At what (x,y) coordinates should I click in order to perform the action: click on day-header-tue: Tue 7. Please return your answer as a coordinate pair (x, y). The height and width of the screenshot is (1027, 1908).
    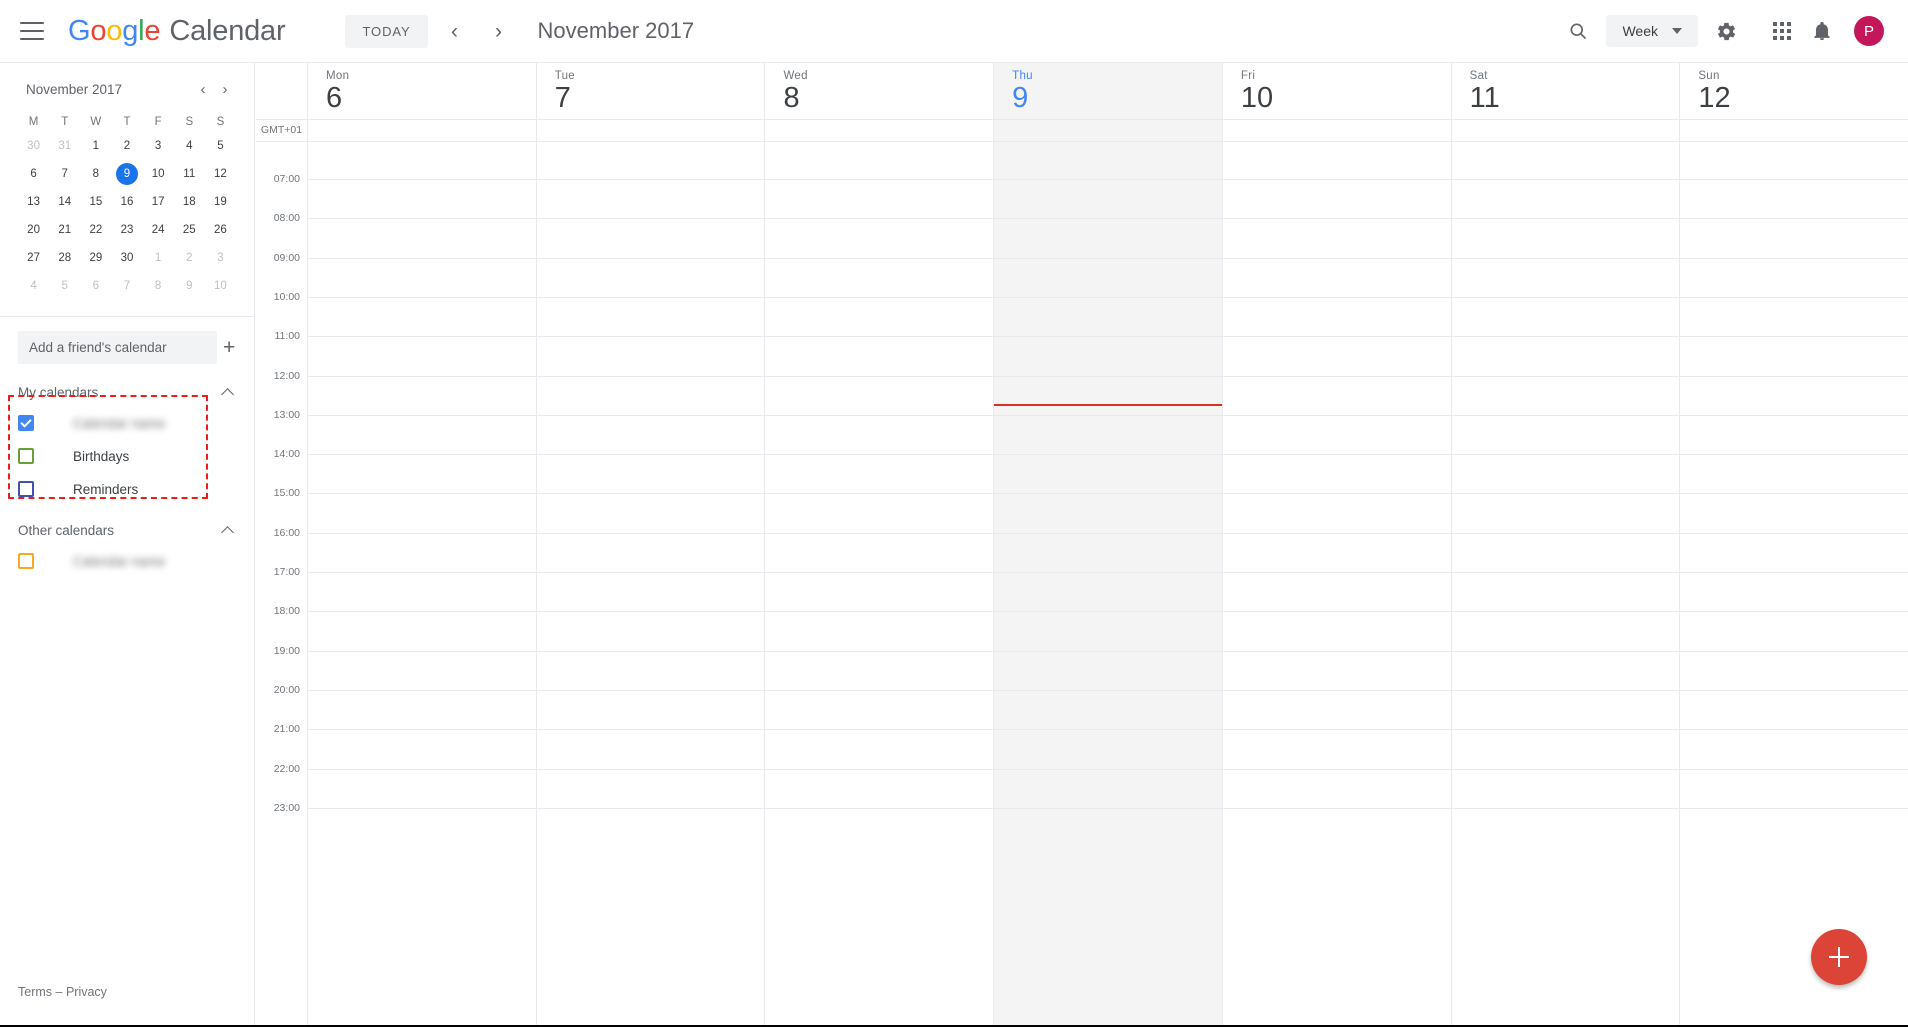
    Looking at the image, I should click on (651, 91).